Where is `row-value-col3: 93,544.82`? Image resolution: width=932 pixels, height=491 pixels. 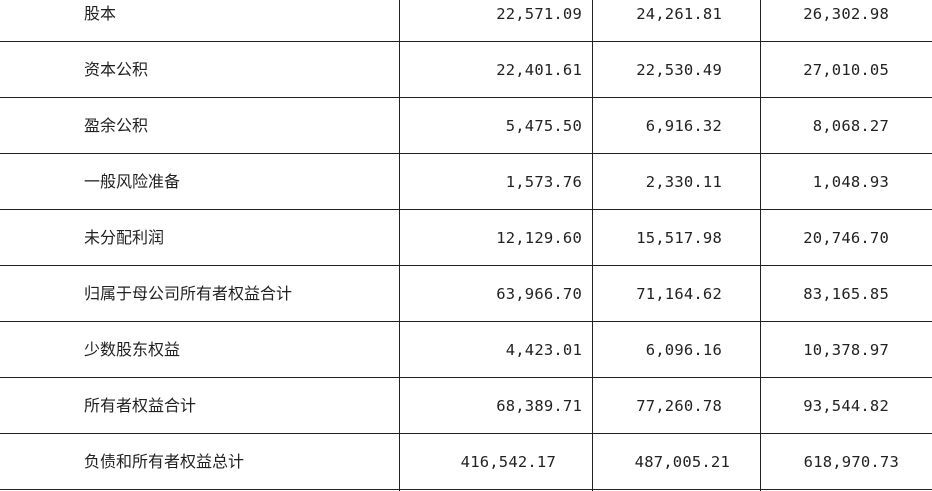 row-value-col3: 93,544.82 is located at coordinates (846, 406).